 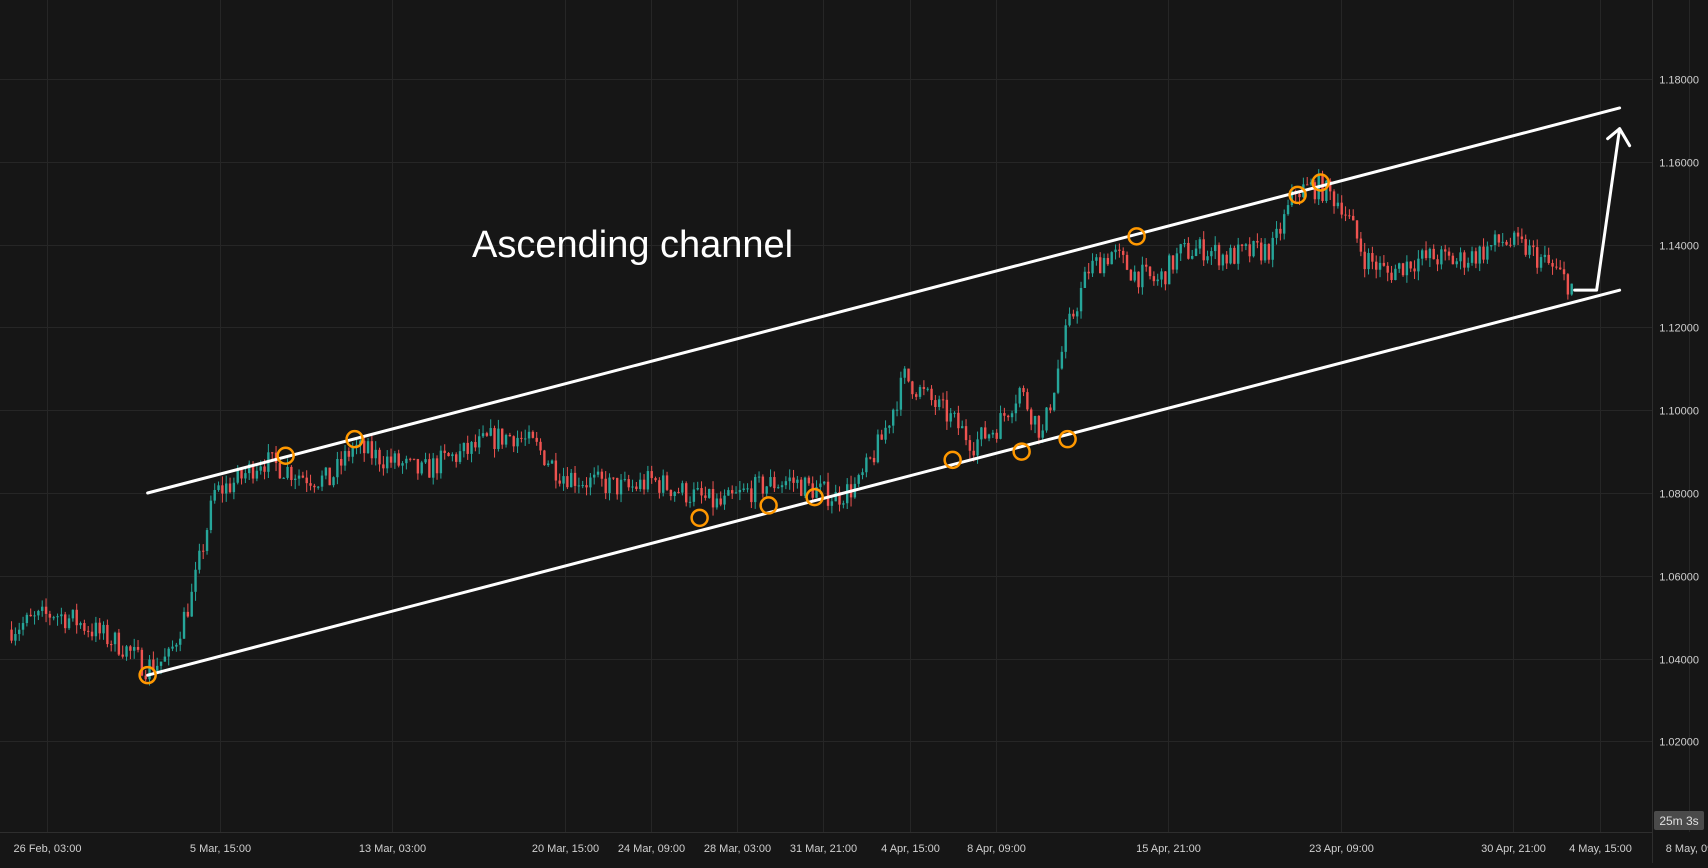 What do you see at coordinates (651, 849) in the screenshot?
I see `time-tick-label: 24 Mar, 09:00` at bounding box center [651, 849].